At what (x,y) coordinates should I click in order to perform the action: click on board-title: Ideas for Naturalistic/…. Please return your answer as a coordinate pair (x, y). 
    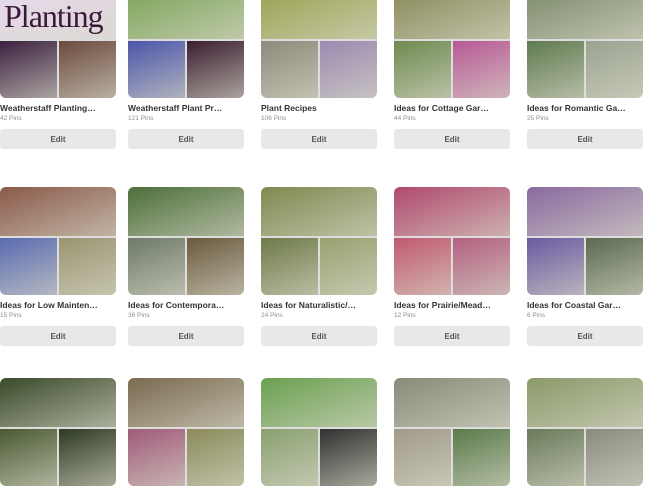
    Looking at the image, I should click on (319, 305).